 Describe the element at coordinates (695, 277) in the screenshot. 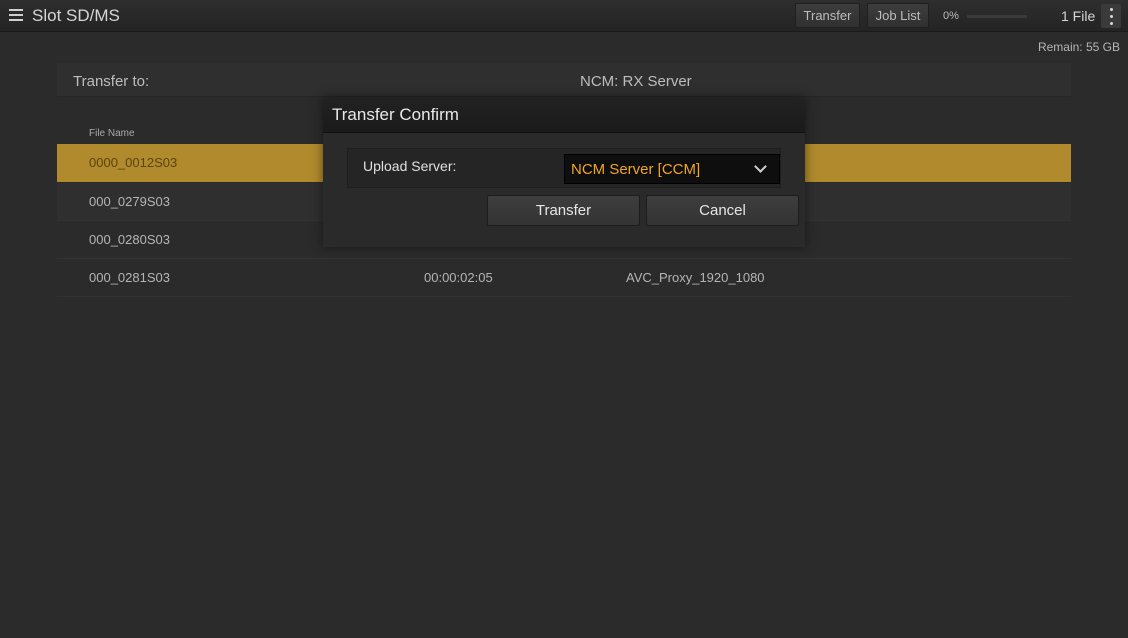

I see `file-format: AVC_Proxy_1920_1080` at that location.